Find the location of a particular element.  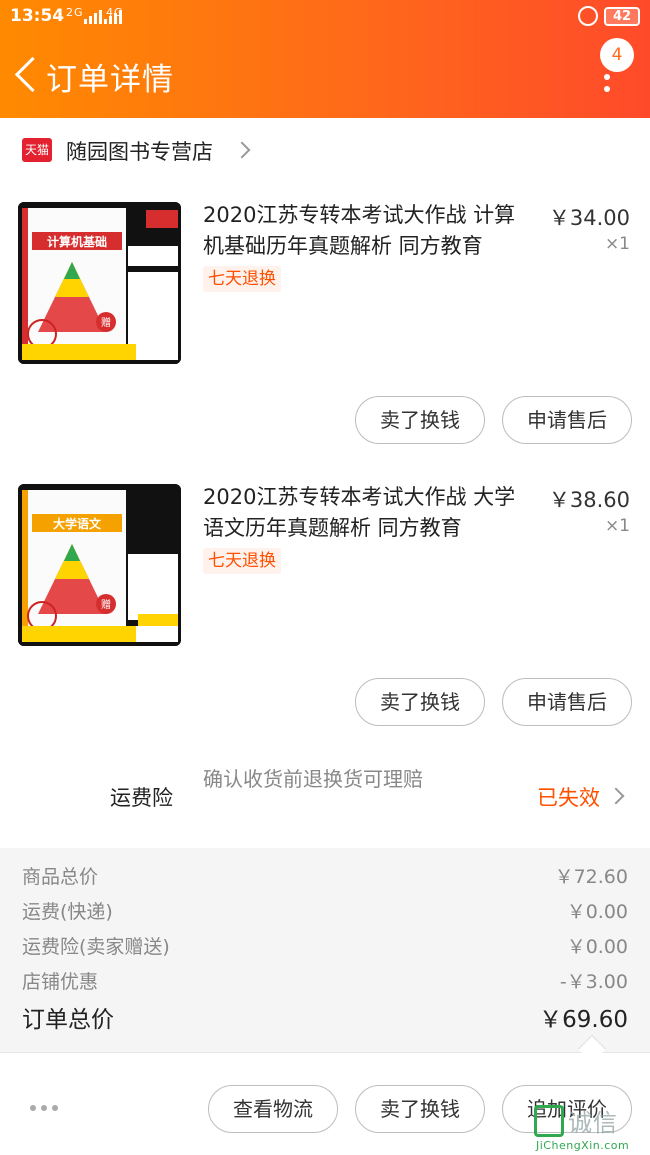

product-thumbnail: 大学语文 赠 is located at coordinates (99, 565).